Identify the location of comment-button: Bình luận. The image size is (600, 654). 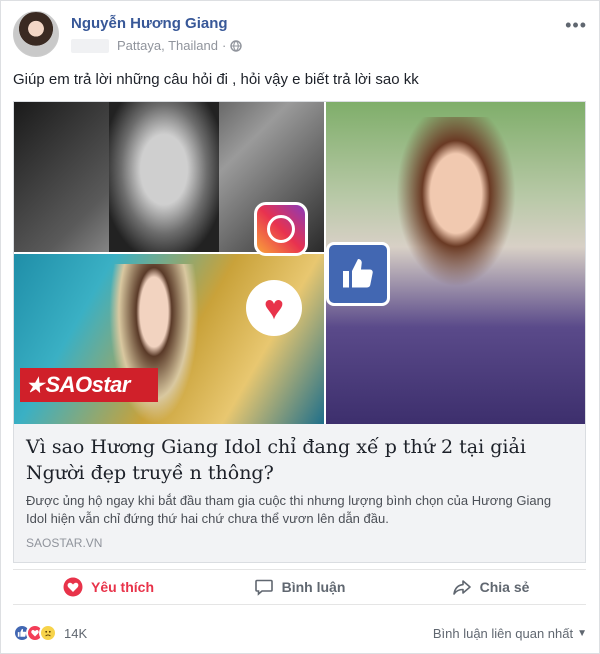
(299, 587).